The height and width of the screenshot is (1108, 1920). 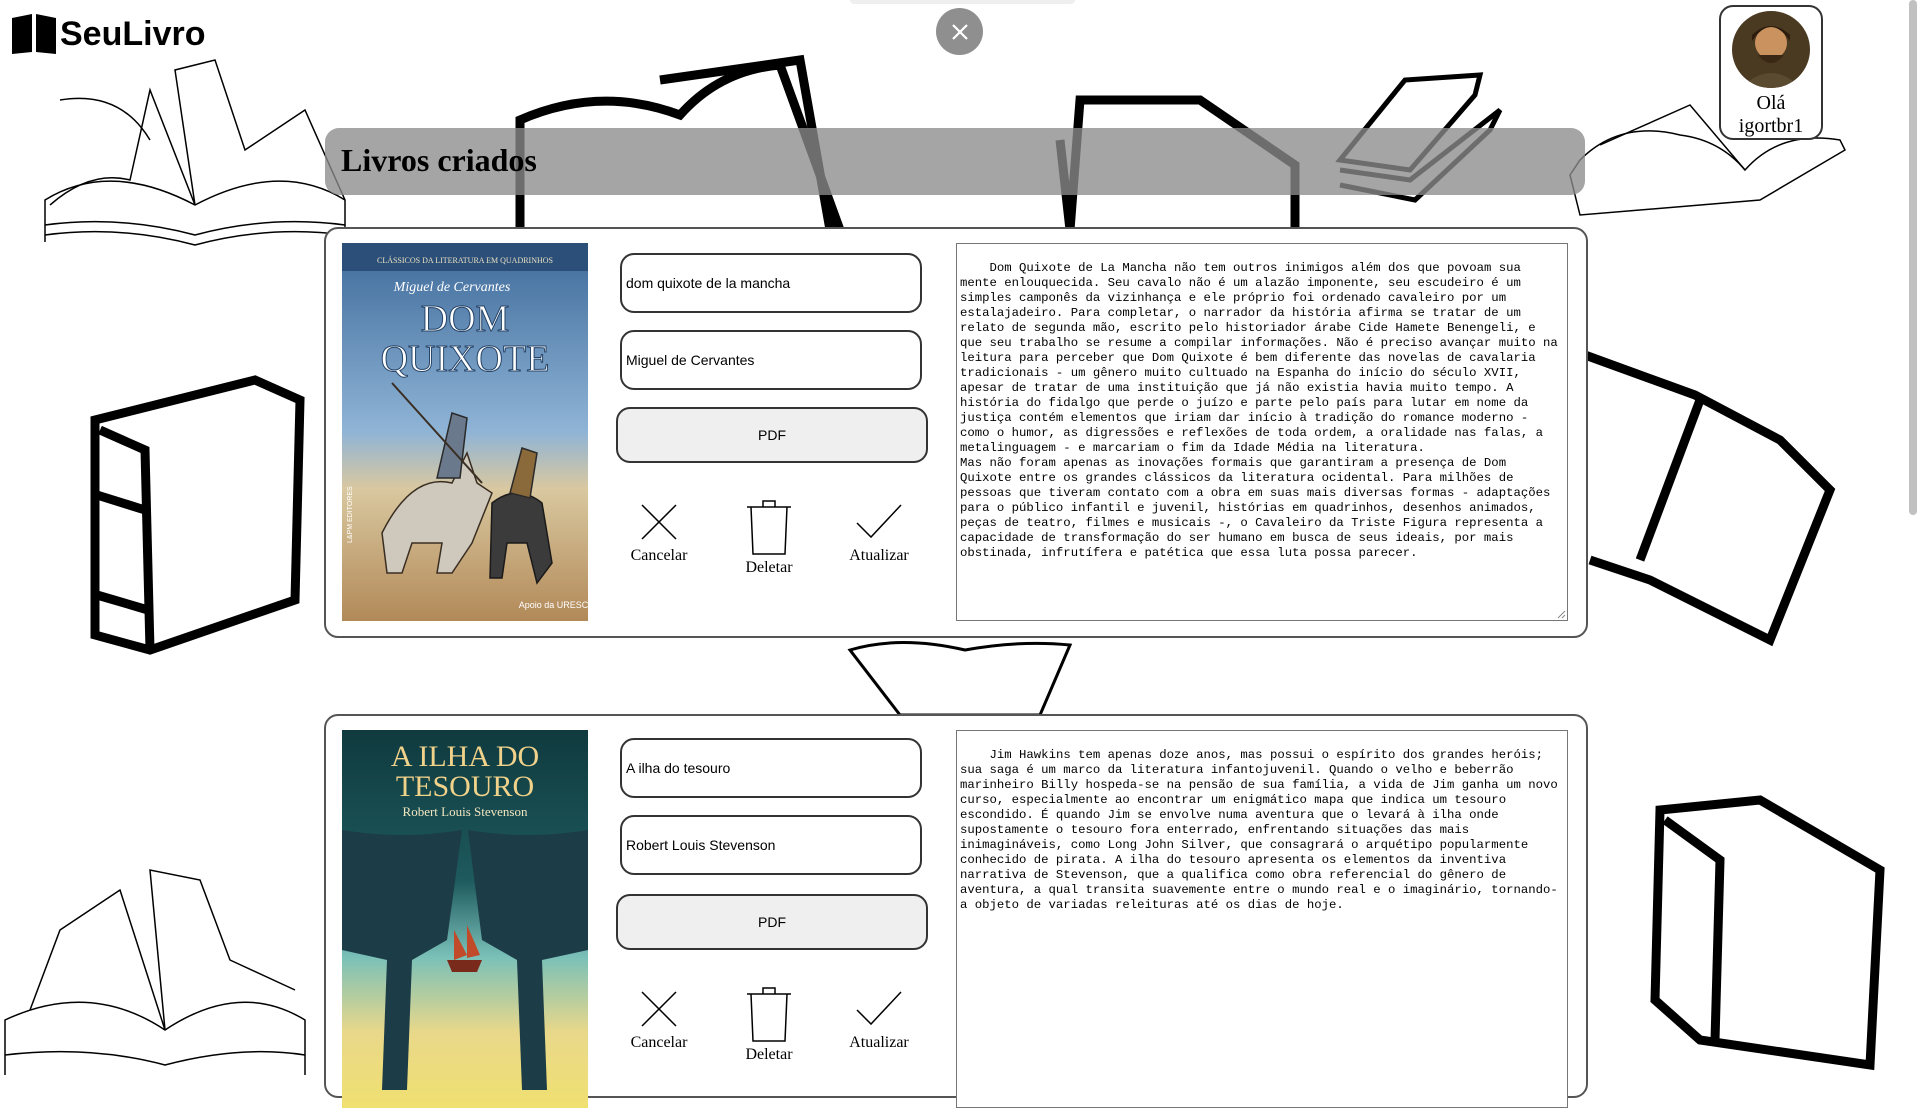 I want to click on username-text: igortbr1, so click(x=1771, y=126).